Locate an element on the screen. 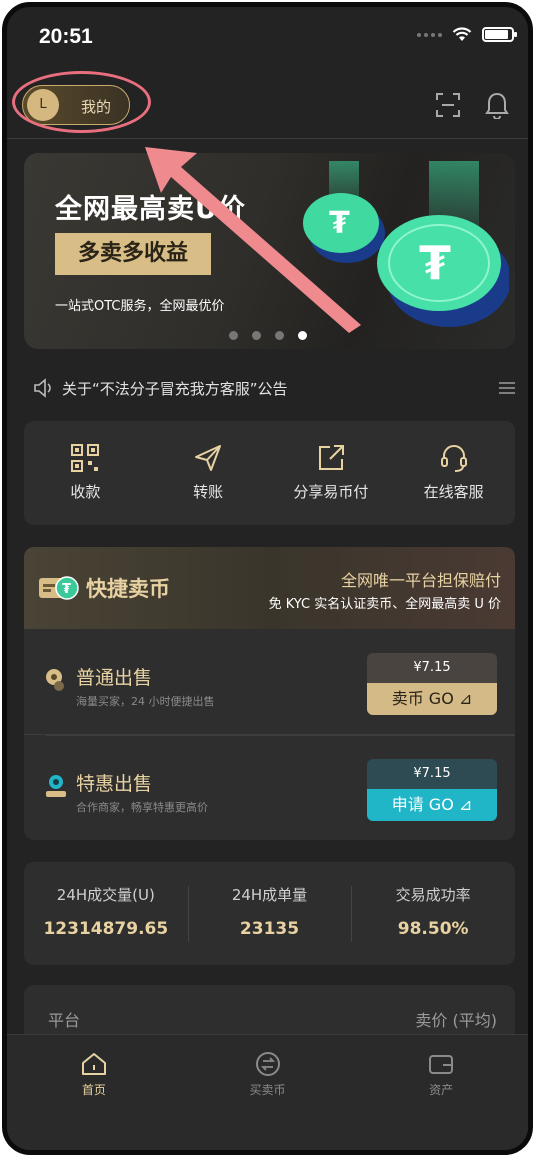  quick-sell-desc: 免 KYC 实名认证卖币、全网最高卖 U 价 is located at coordinates (384, 604).